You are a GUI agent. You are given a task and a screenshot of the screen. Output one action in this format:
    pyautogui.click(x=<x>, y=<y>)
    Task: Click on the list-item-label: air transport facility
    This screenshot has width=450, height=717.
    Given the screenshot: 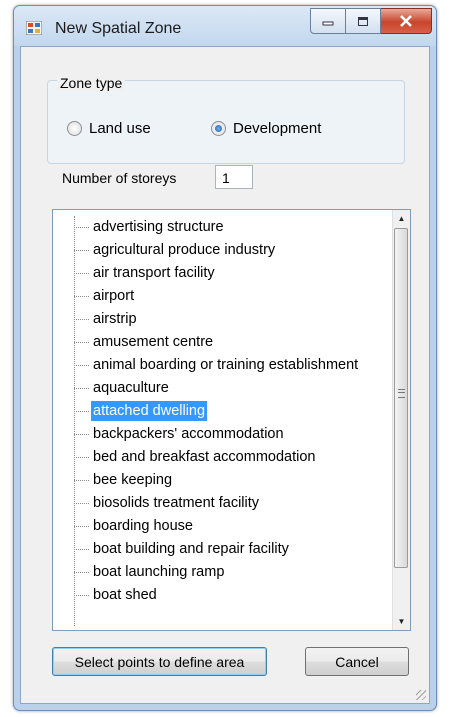 What is the action you would take?
    pyautogui.click(x=154, y=273)
    